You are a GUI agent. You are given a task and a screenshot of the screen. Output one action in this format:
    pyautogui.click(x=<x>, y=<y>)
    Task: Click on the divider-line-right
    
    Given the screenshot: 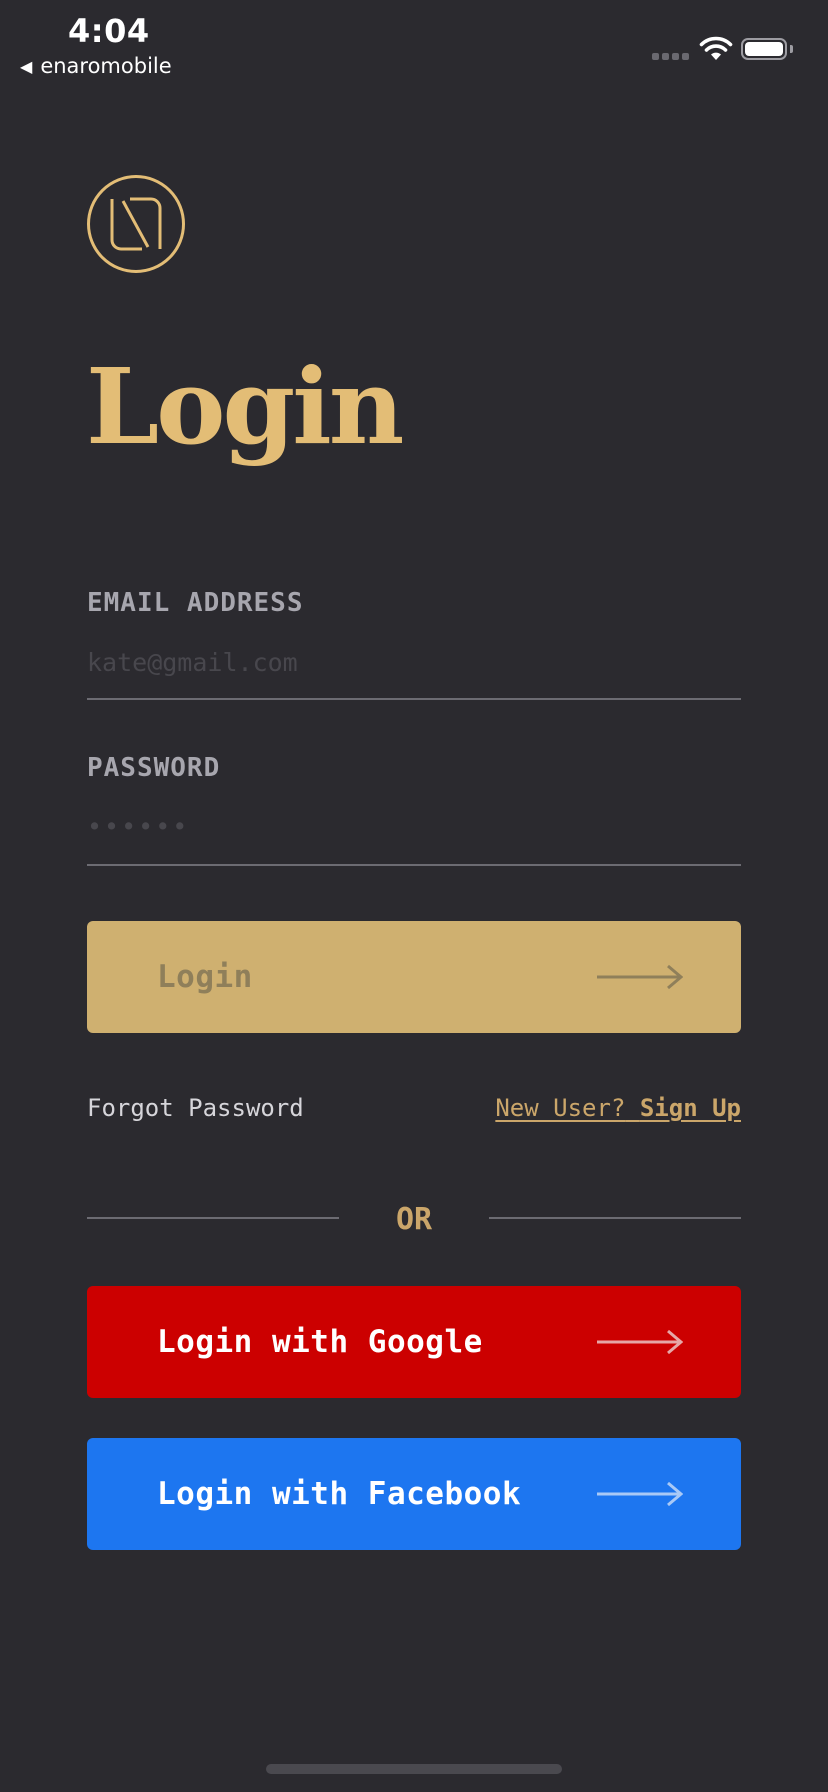 What is the action you would take?
    pyautogui.click(x=615, y=1218)
    